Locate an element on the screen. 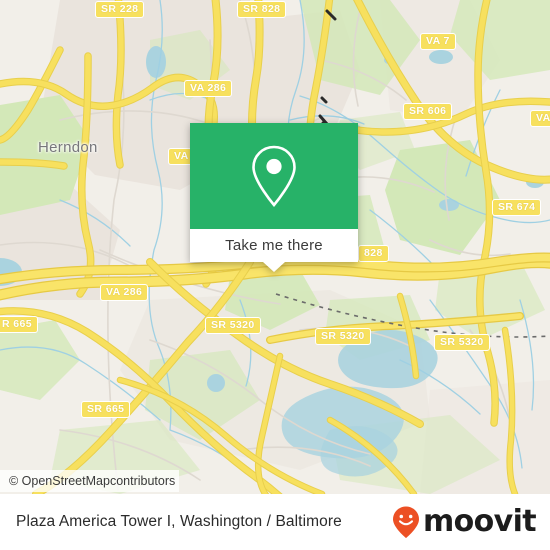  map-pin-icon is located at coordinates (274, 176).